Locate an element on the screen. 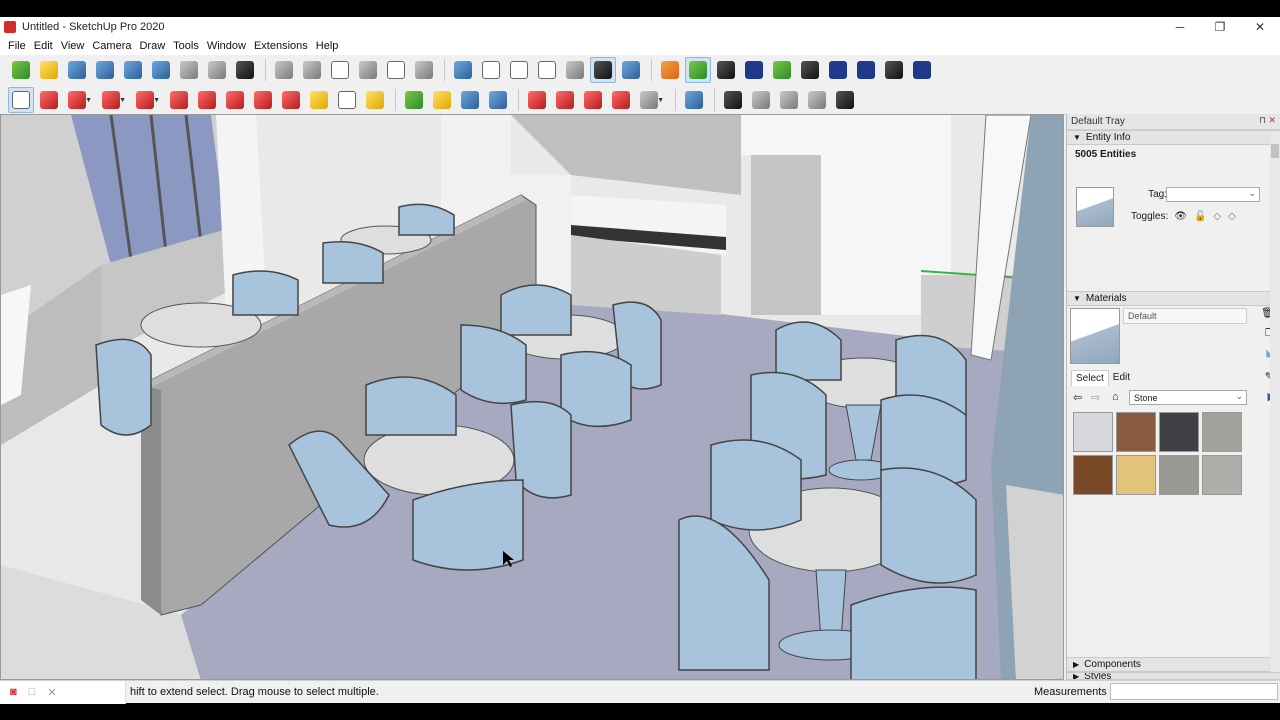 The height and width of the screenshot is (720, 1280). menu-tools: Tools is located at coordinates (186, 46).